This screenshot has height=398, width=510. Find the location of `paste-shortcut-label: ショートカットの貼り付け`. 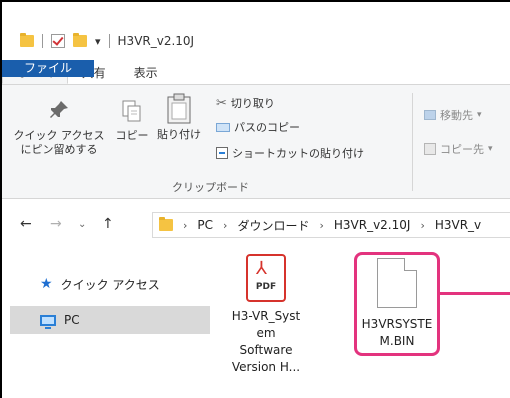

paste-shortcut-label: ショートカットの貼り付け is located at coordinates (298, 153).